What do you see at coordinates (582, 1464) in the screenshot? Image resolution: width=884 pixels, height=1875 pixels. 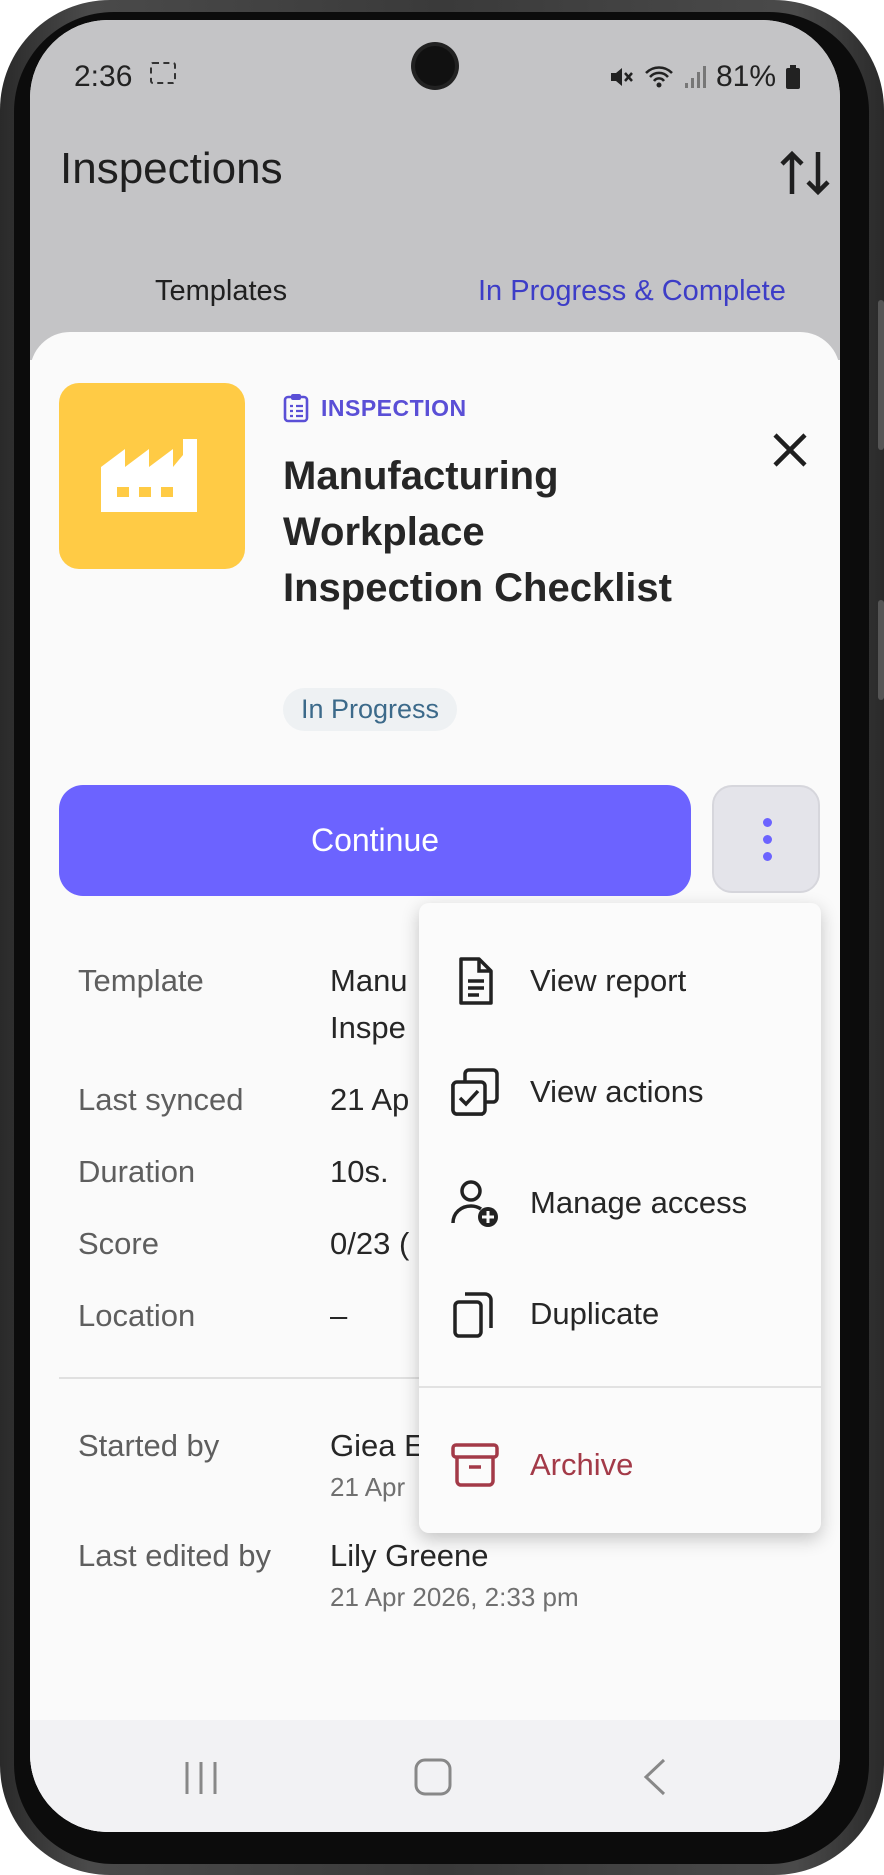 I see `menu-item-label: Archive` at bounding box center [582, 1464].